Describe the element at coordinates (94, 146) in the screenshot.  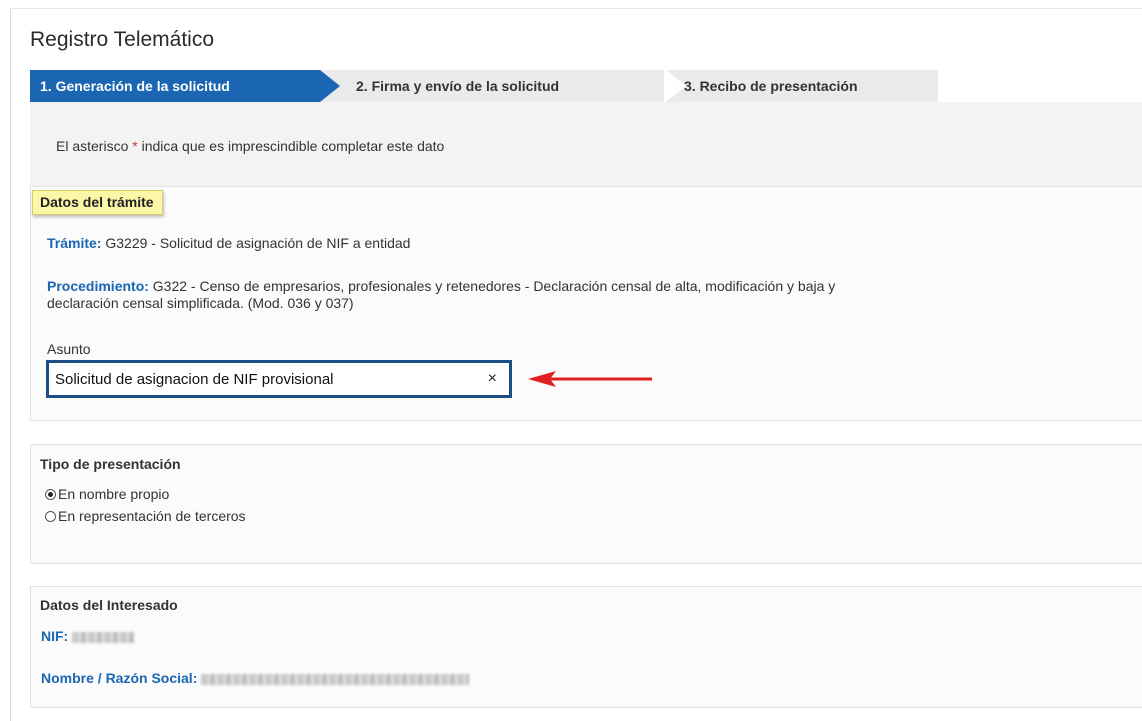
I see `hint-text-before: El asterisco` at that location.